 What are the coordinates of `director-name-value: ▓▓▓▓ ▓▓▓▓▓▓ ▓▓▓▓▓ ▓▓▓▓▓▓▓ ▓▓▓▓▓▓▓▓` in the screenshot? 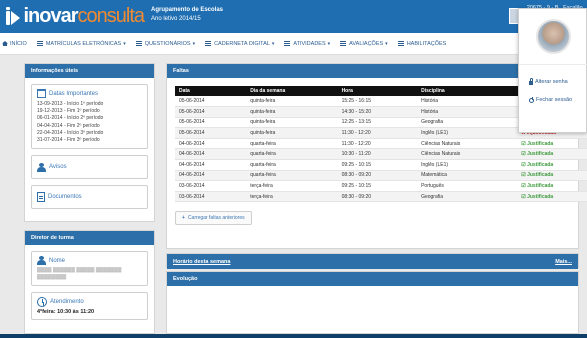 It's located at (79, 273).